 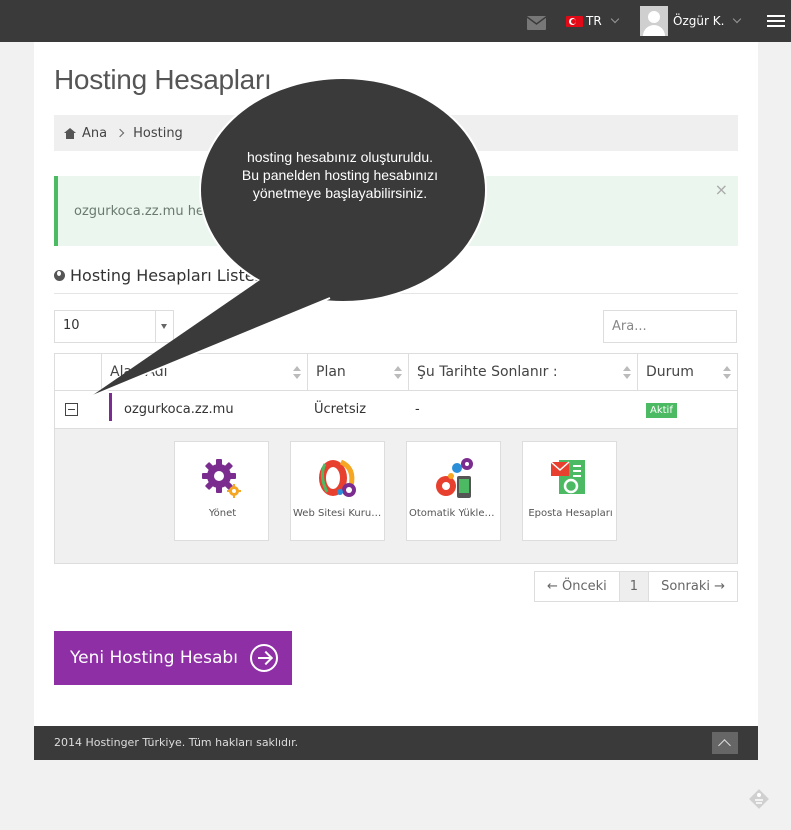 I want to click on domain-cell: ozgurkoca.zz.mu, so click(x=179, y=409).